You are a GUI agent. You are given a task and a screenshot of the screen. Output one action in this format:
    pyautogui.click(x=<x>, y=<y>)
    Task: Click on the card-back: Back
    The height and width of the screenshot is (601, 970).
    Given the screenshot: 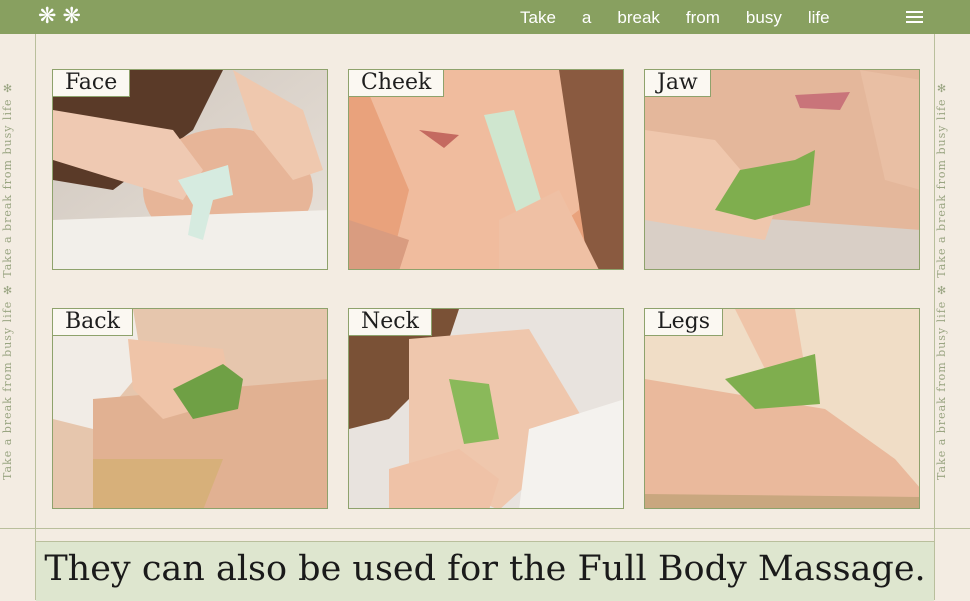 What is the action you would take?
    pyautogui.click(x=190, y=408)
    